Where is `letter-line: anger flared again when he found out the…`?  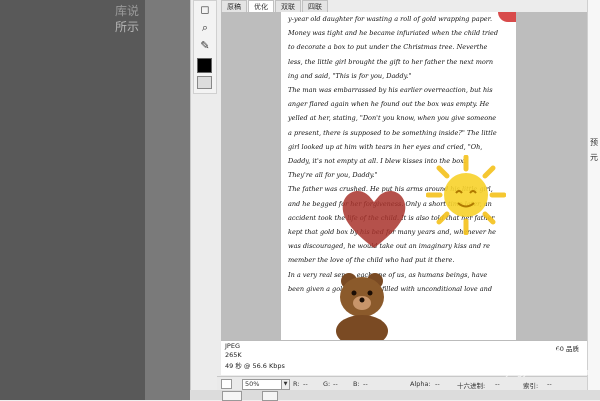 letter-line: anger flared again when he found out the… is located at coordinates (389, 104).